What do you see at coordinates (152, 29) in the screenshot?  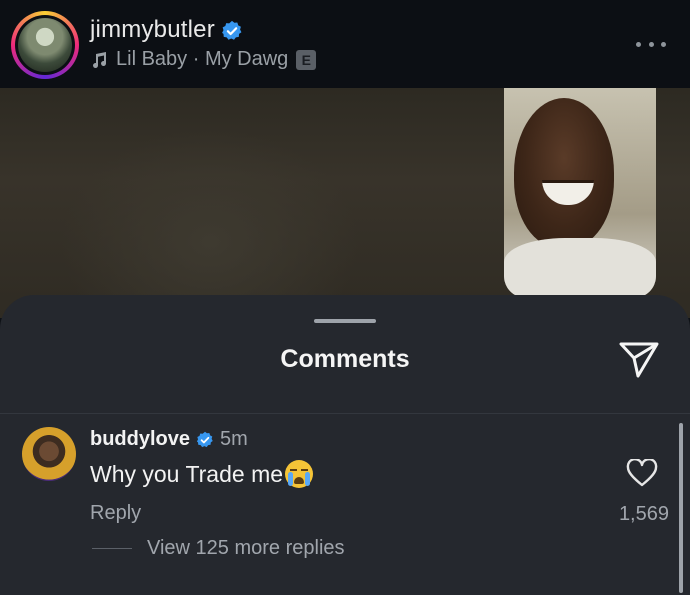 I see `post-username-text: jimmybutler` at bounding box center [152, 29].